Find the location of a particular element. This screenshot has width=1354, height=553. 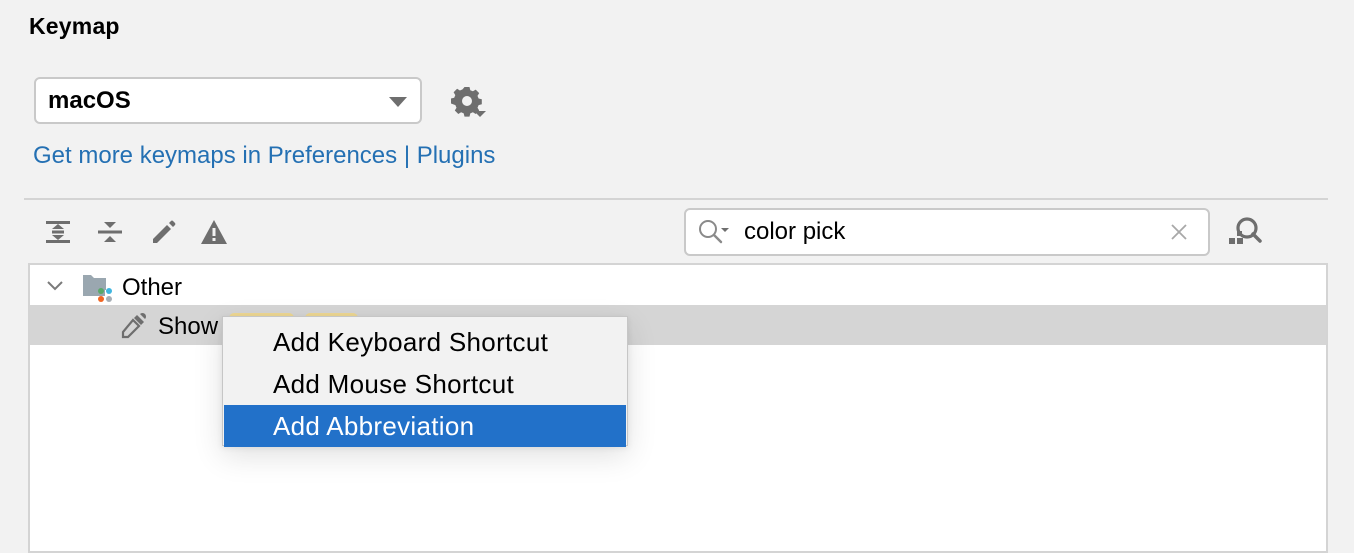

folder-icon is located at coordinates (97, 288).